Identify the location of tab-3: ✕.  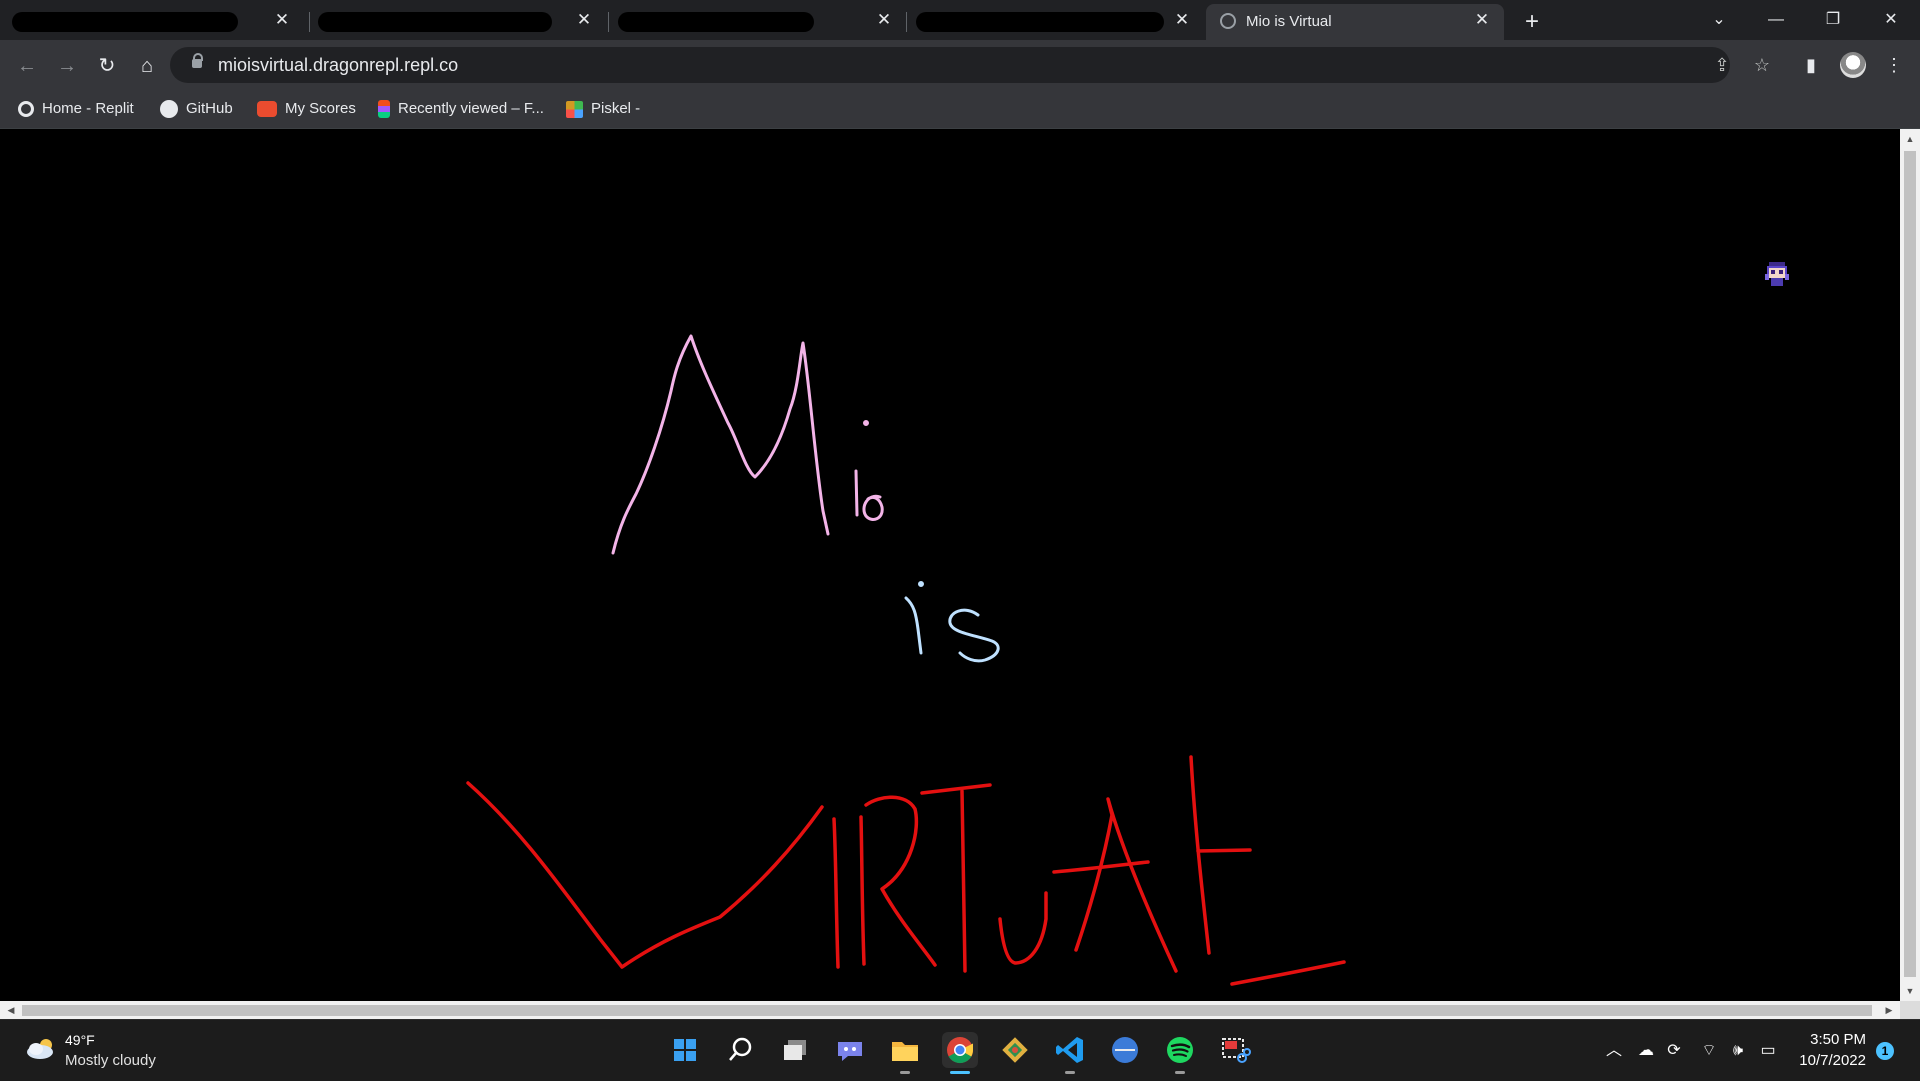
(758, 22).